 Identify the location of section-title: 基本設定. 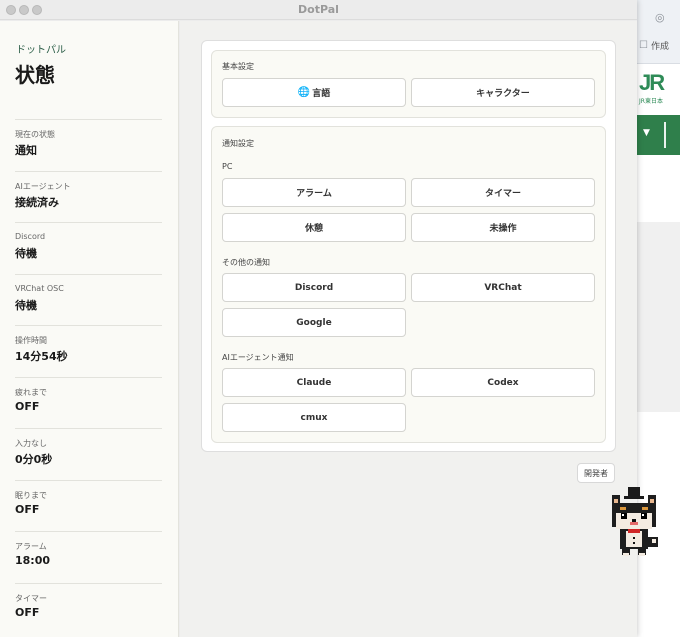
(238, 66).